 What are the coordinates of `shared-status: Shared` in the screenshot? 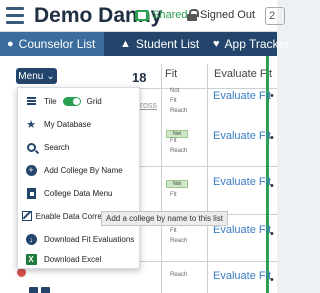 It's located at (161, 15).